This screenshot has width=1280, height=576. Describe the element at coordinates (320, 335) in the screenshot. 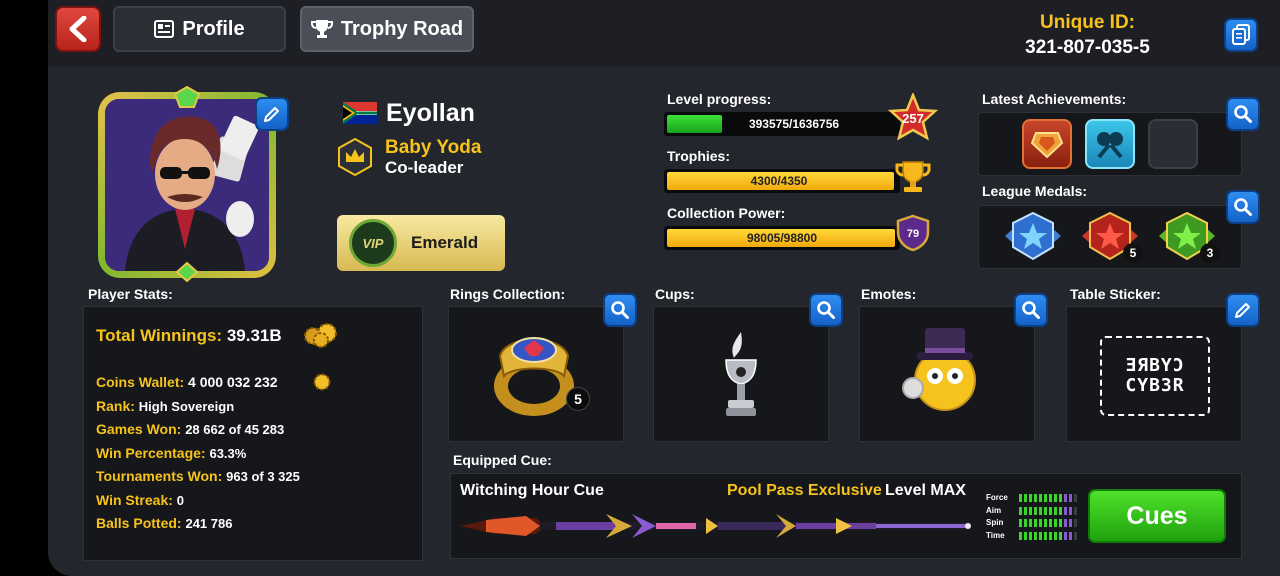

I see `coin-stack-icon` at that location.